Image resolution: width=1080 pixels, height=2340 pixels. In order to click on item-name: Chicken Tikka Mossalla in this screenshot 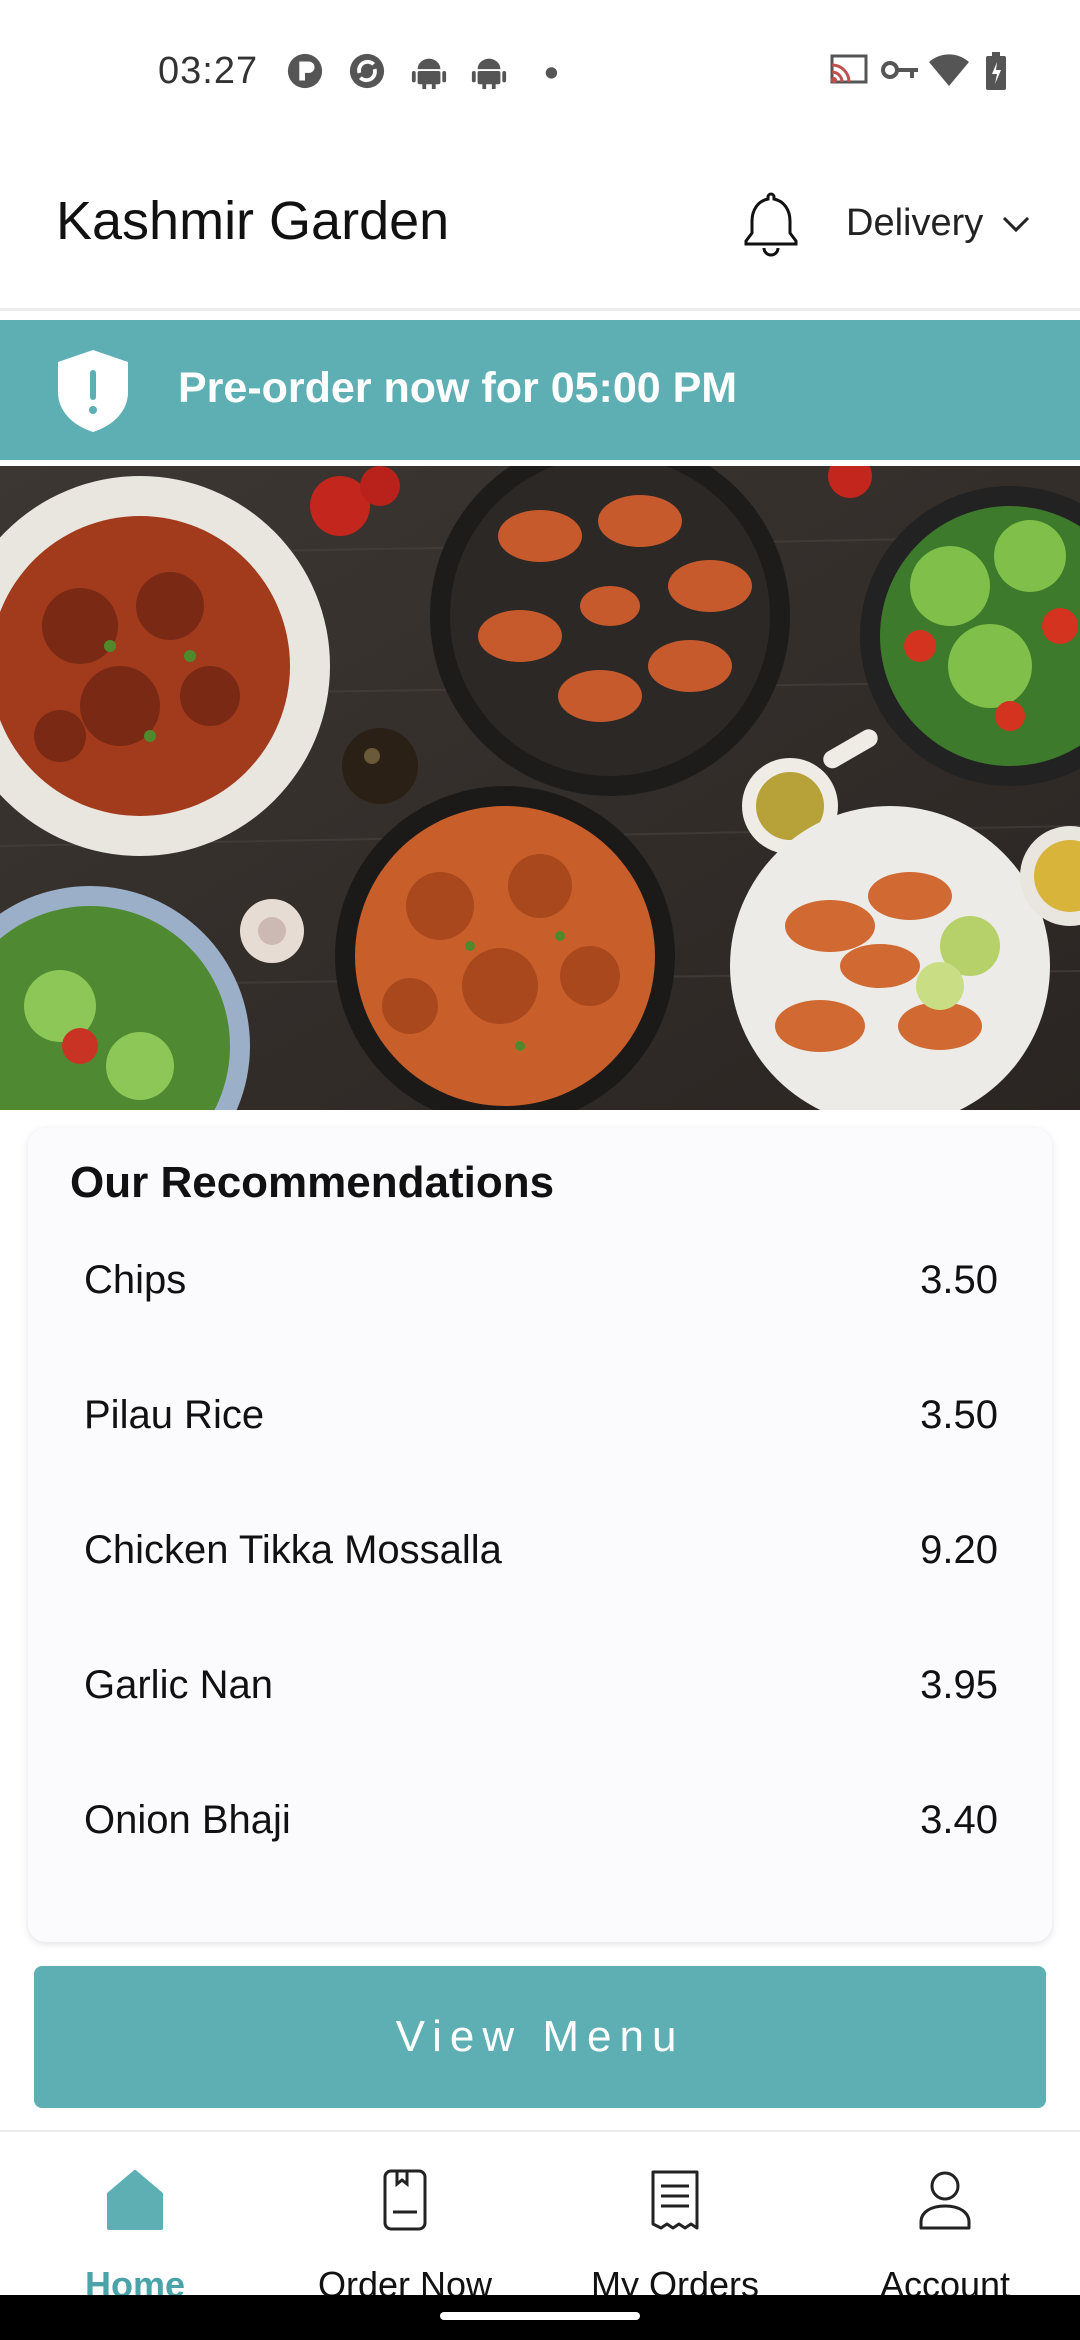, I will do `click(293, 1550)`.